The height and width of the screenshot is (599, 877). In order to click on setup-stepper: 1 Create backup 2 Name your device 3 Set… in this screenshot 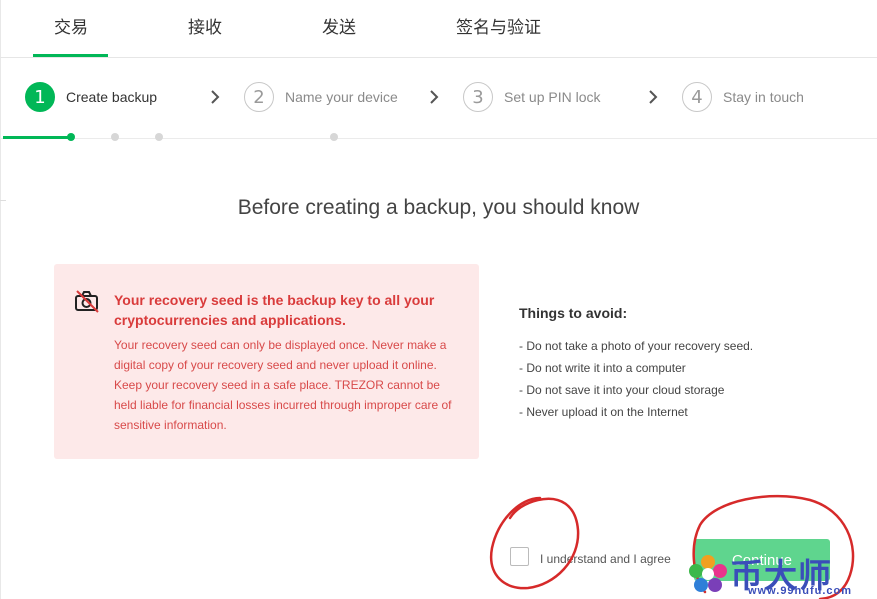, I will do `click(438, 98)`.